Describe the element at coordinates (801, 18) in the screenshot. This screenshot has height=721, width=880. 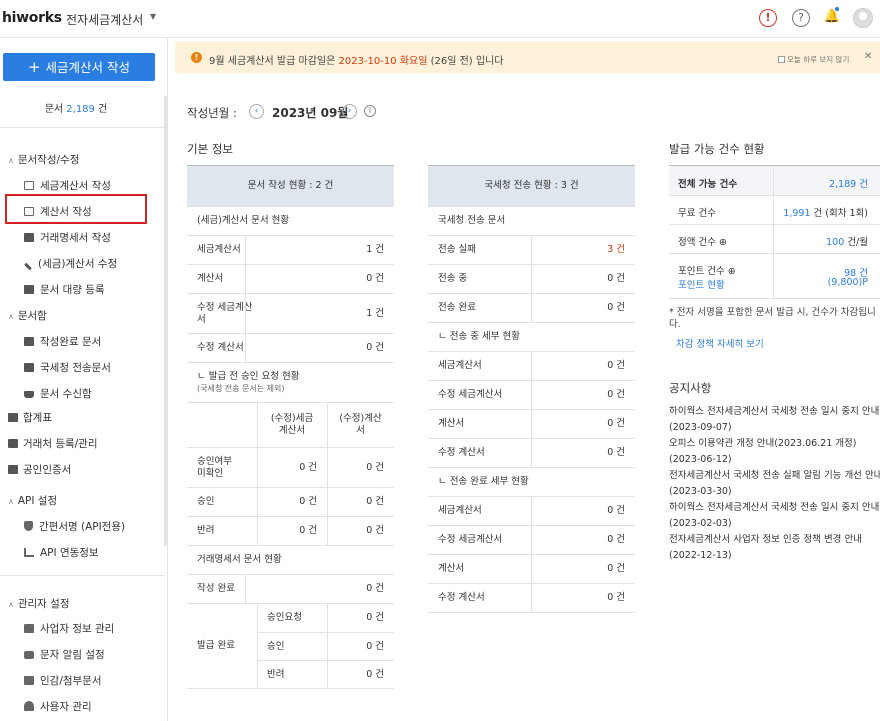
I see `help-icon: ?` at that location.